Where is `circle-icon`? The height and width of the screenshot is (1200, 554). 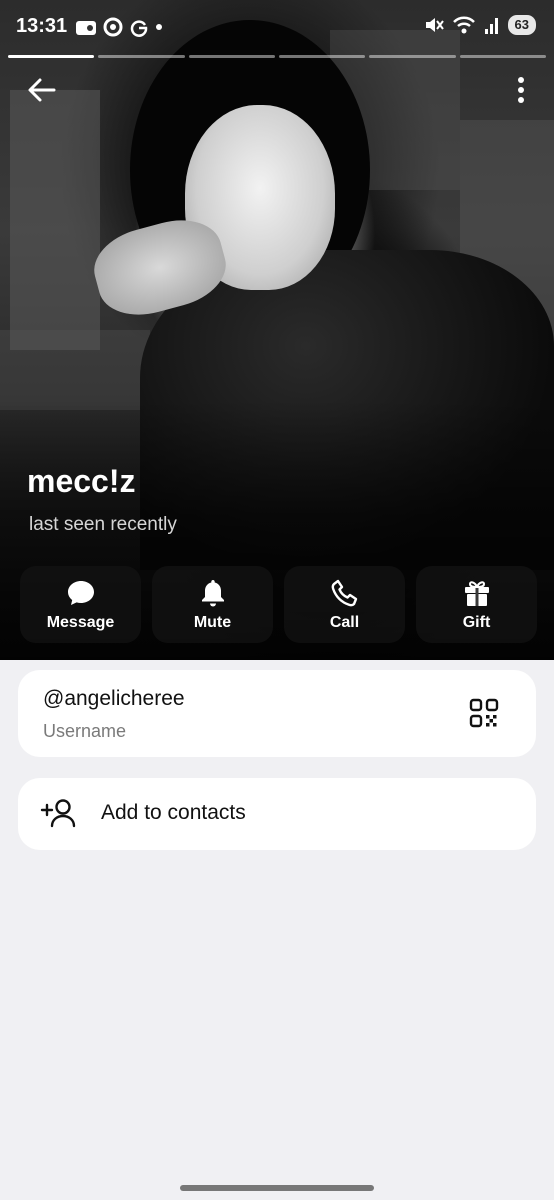 circle-icon is located at coordinates (113, 27).